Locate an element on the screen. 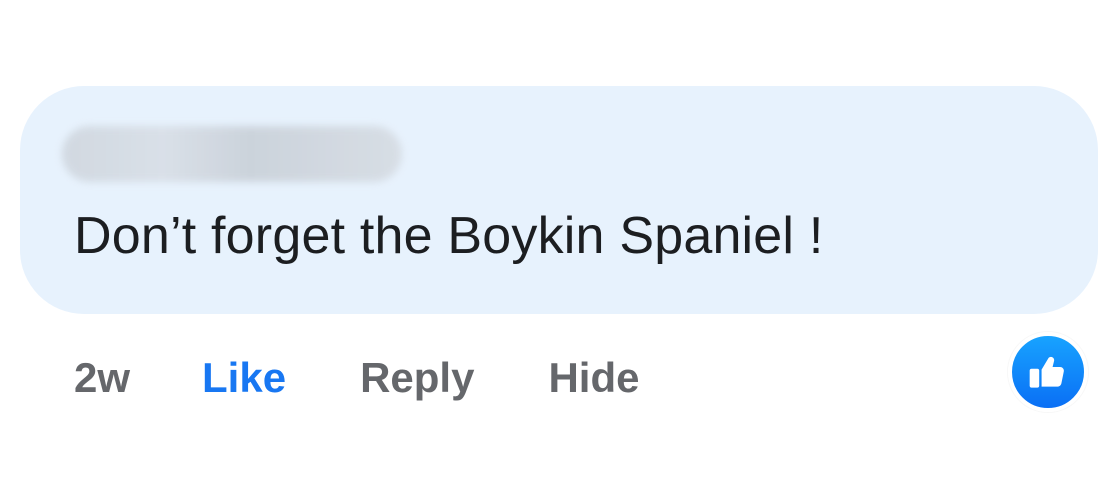 The image size is (1114, 500). reply-button: Reply is located at coordinates (417, 378).